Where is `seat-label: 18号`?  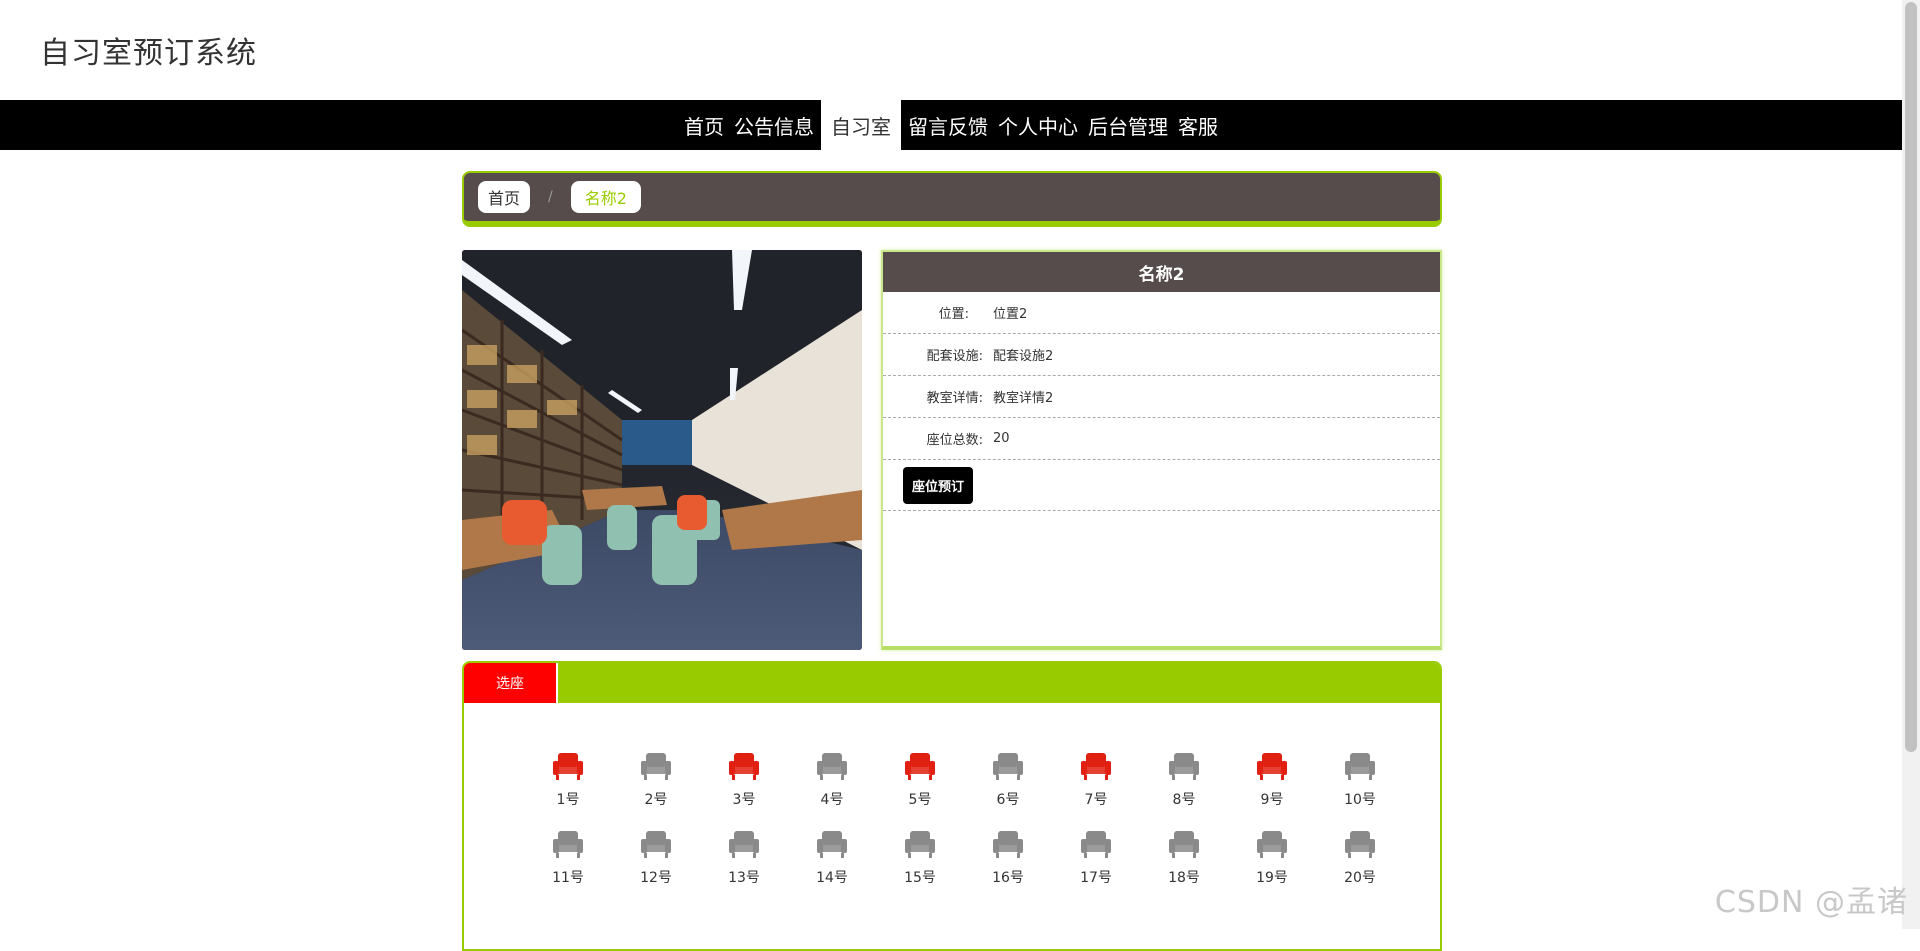
seat-label: 18号 is located at coordinates (1184, 878).